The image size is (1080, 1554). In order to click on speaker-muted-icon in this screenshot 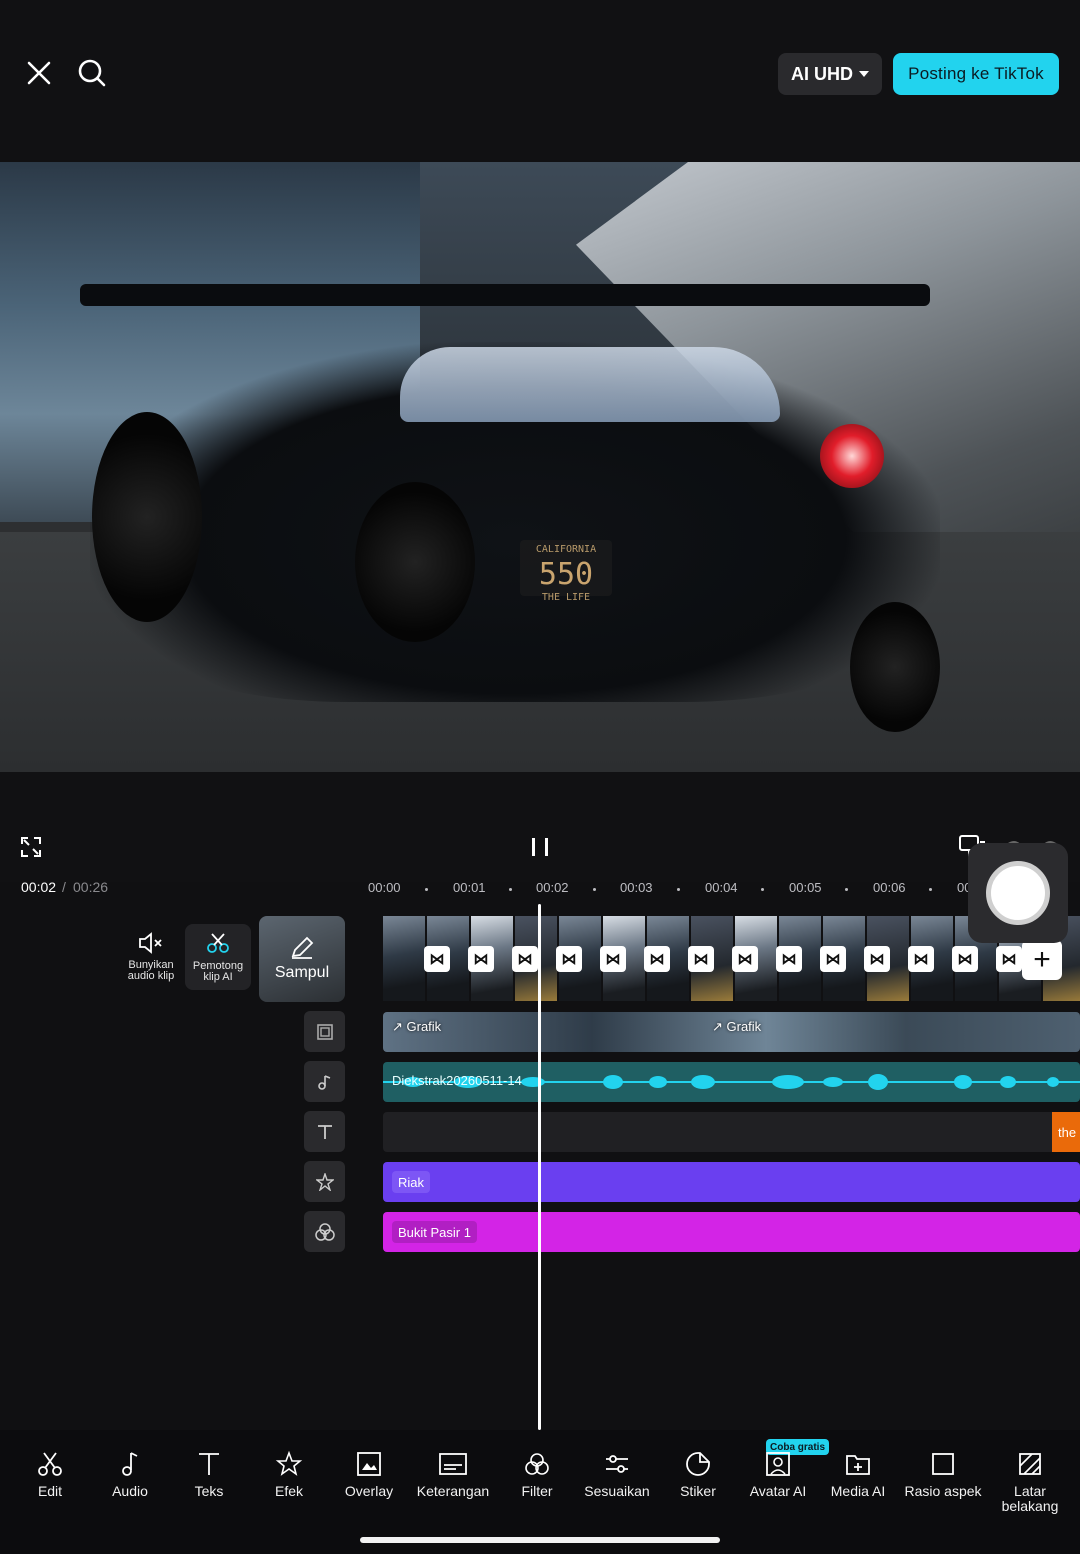, I will do `click(150, 943)`.